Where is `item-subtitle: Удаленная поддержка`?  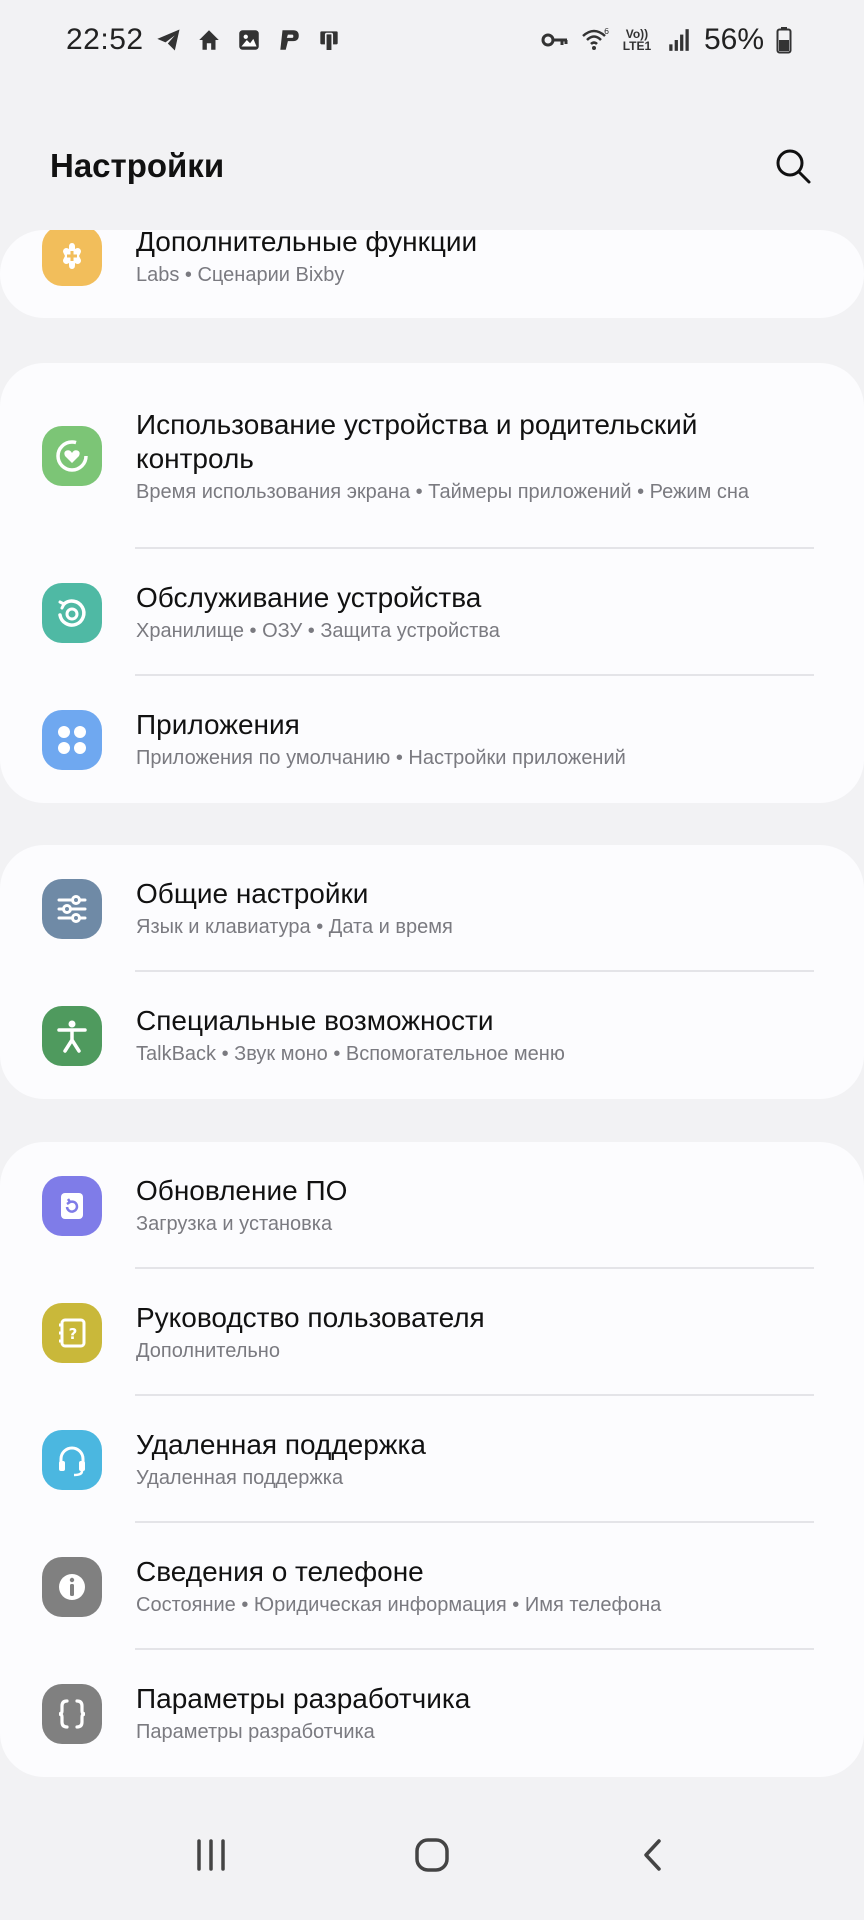
item-subtitle: Удаленная поддержка is located at coordinates (240, 1478).